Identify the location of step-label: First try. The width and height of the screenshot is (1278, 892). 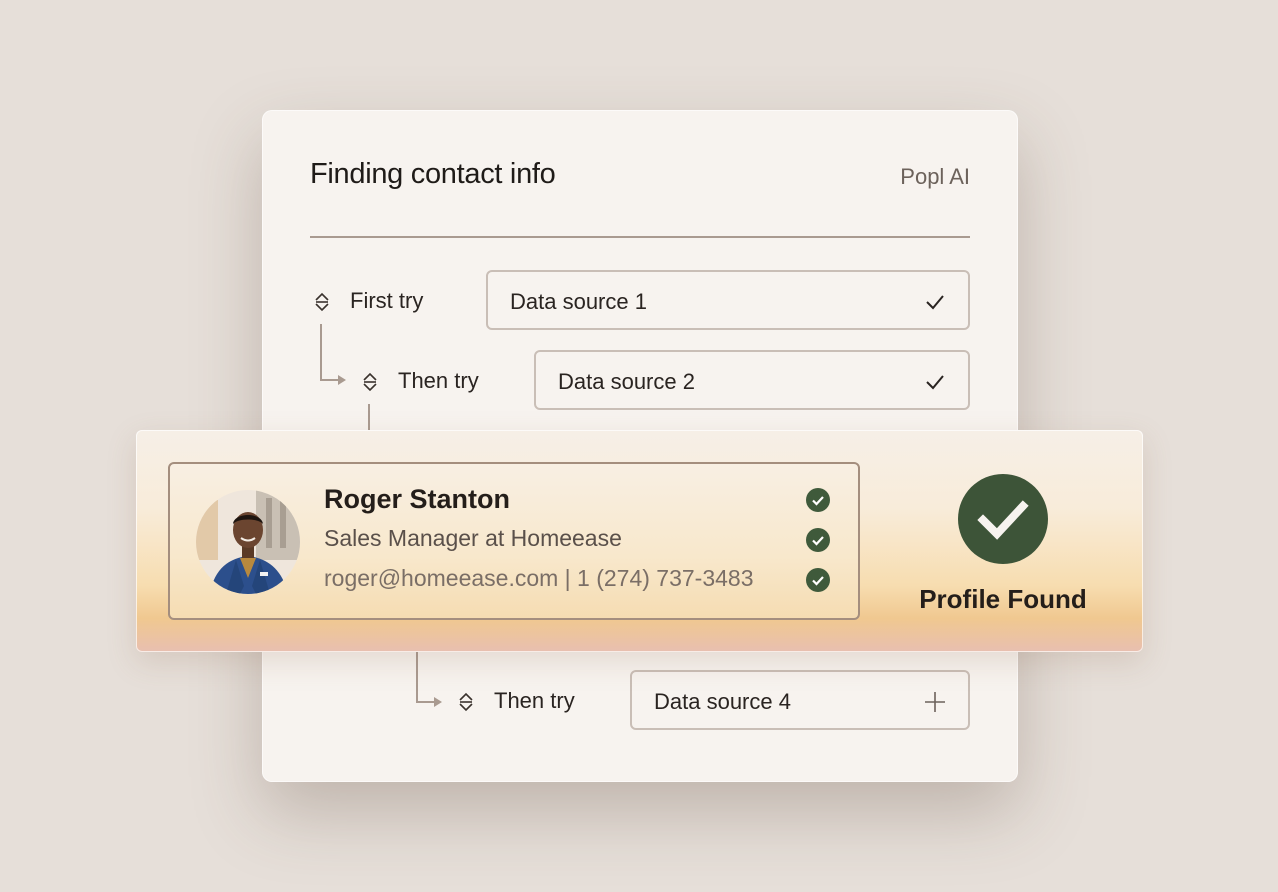
(387, 300).